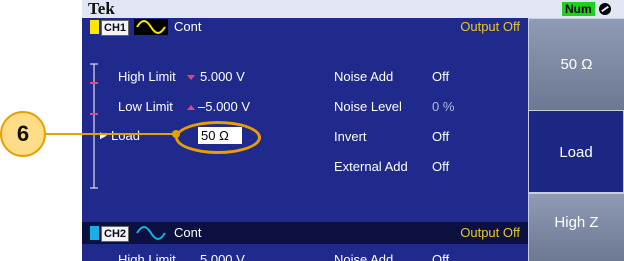  I want to click on ch1-header: CH1 Cont Output Off, so click(305, 27).